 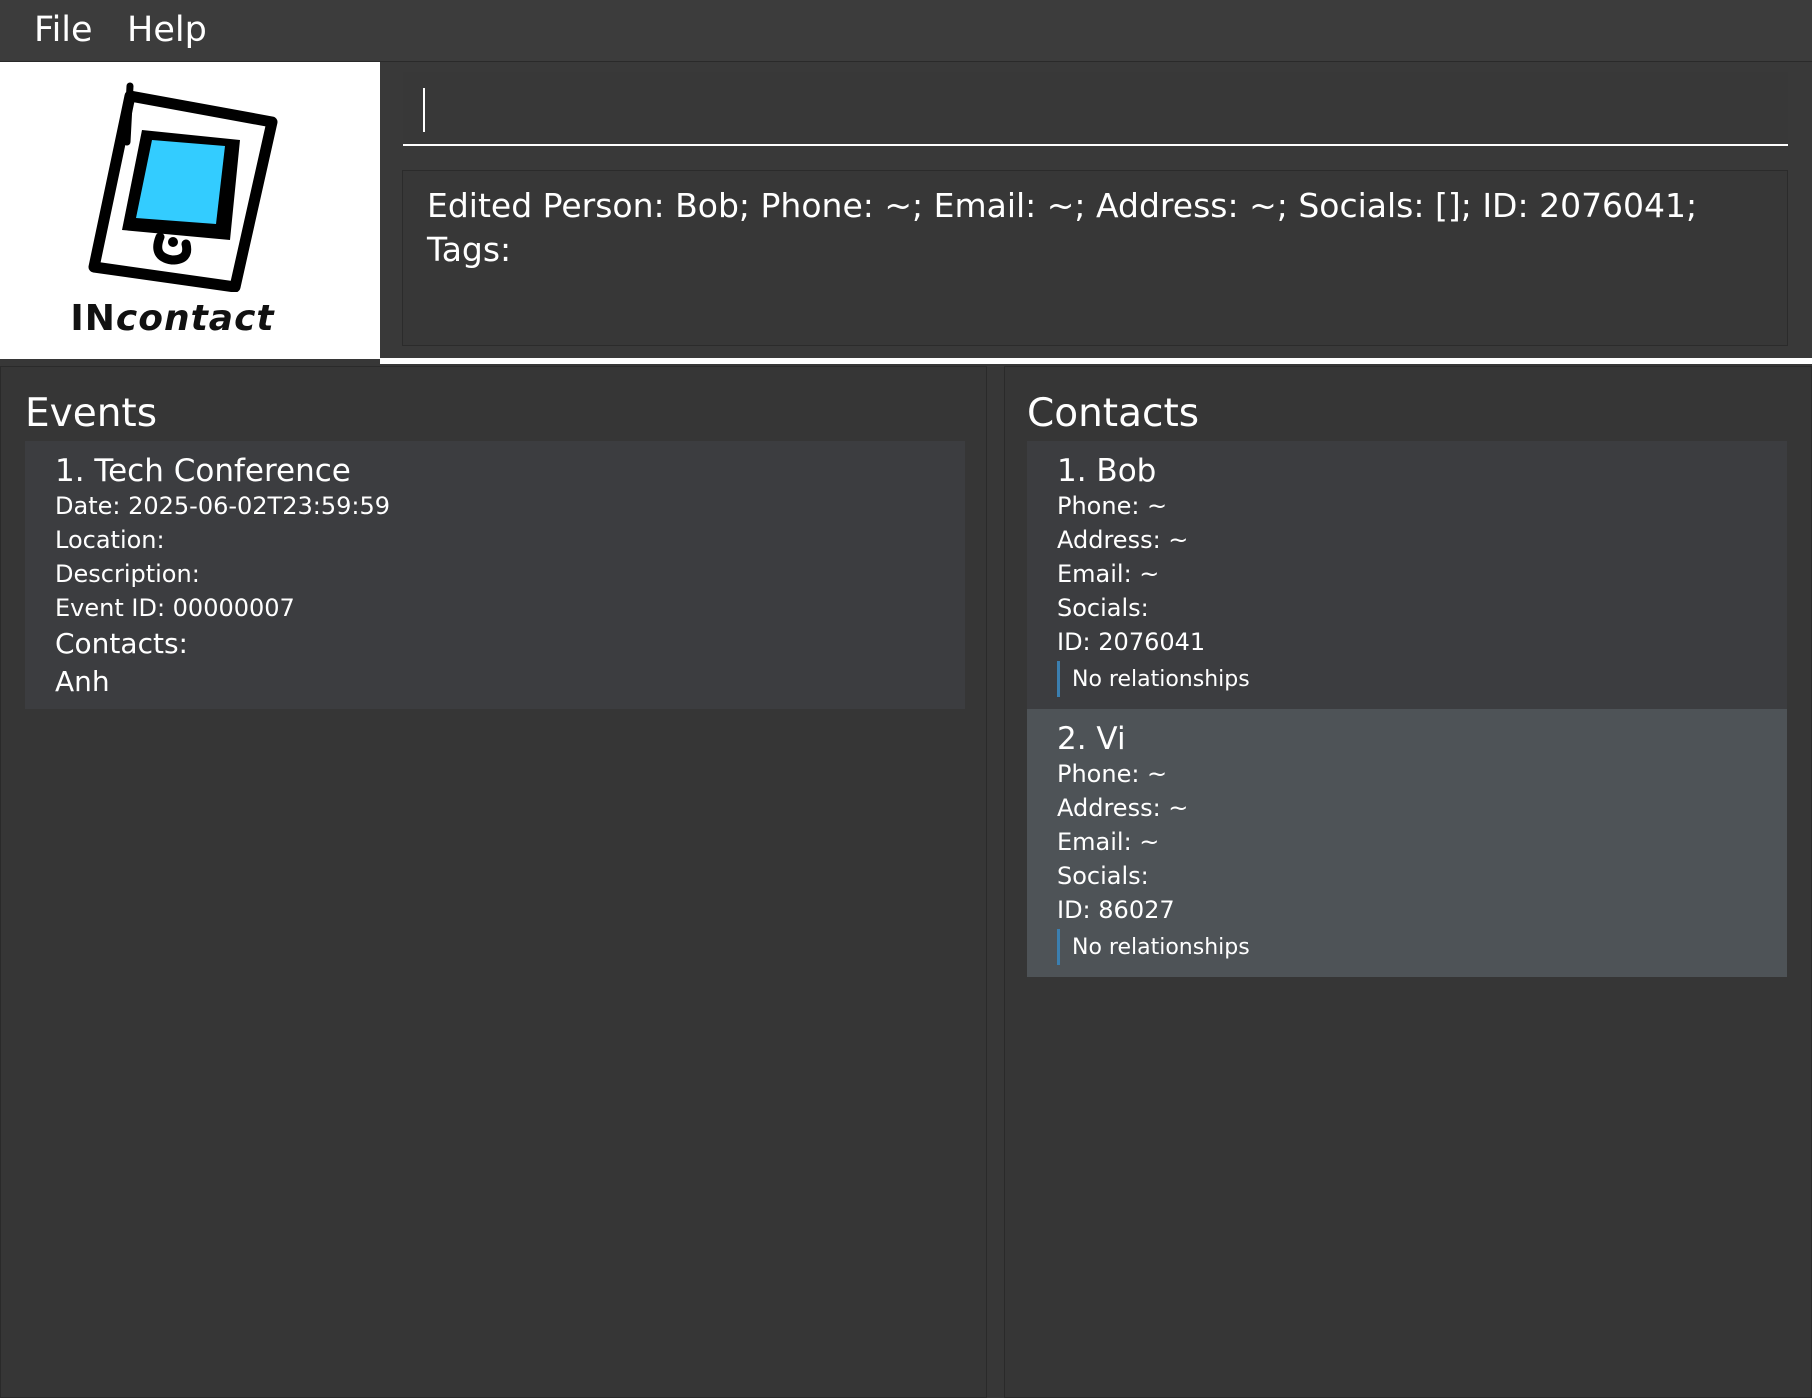 I want to click on text-caret, so click(x=424, y=110).